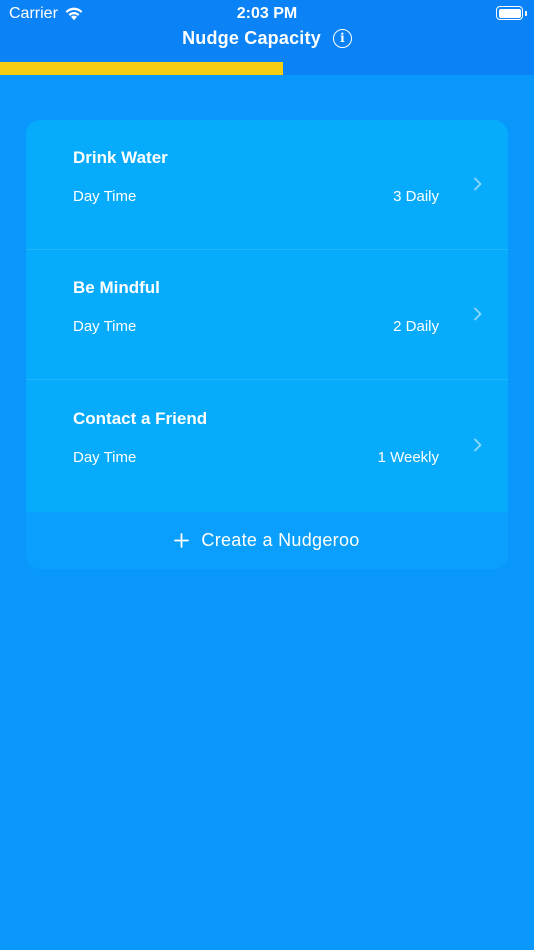  I want to click on create-nudgeroo-button: Create a Nudgeroo, so click(267, 540).